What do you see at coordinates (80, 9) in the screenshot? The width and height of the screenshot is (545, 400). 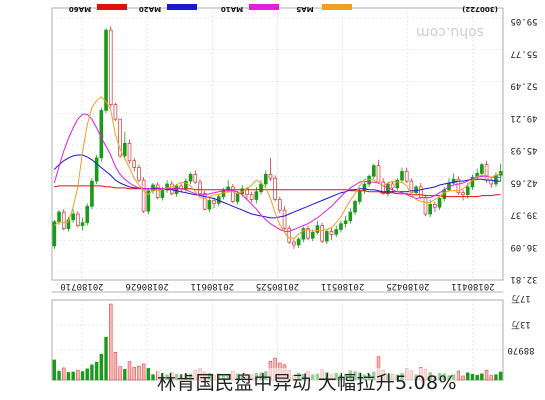 I see `legend-label: MA60` at bounding box center [80, 9].